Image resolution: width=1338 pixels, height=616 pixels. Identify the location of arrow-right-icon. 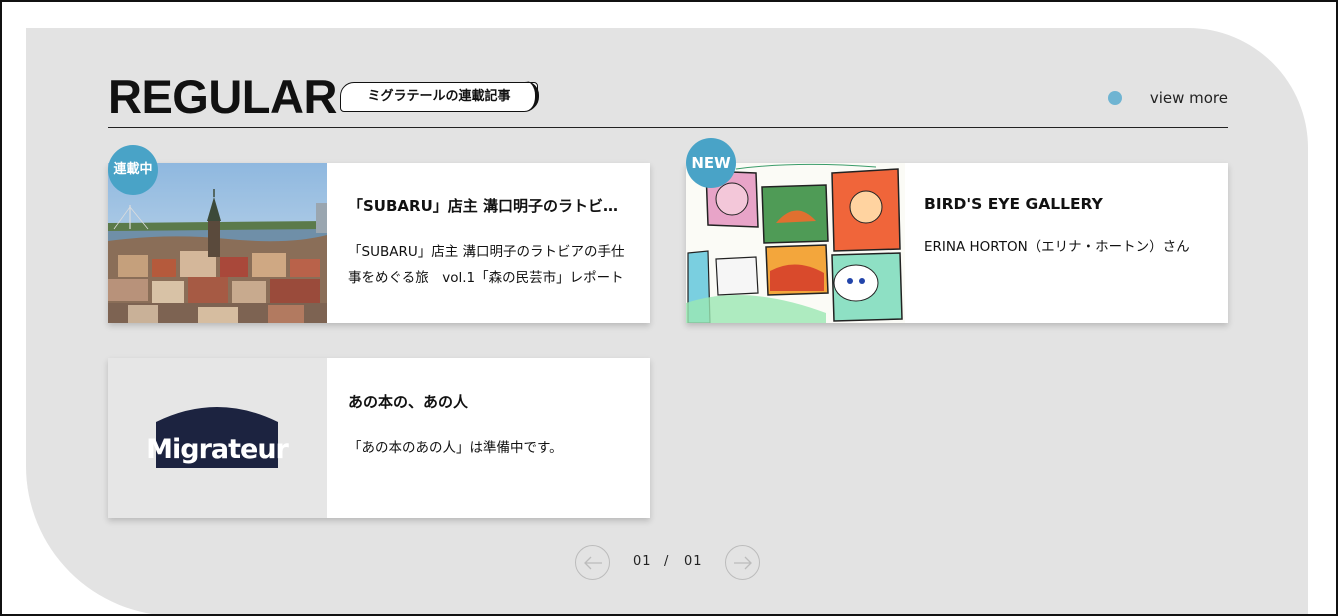
(743, 563).